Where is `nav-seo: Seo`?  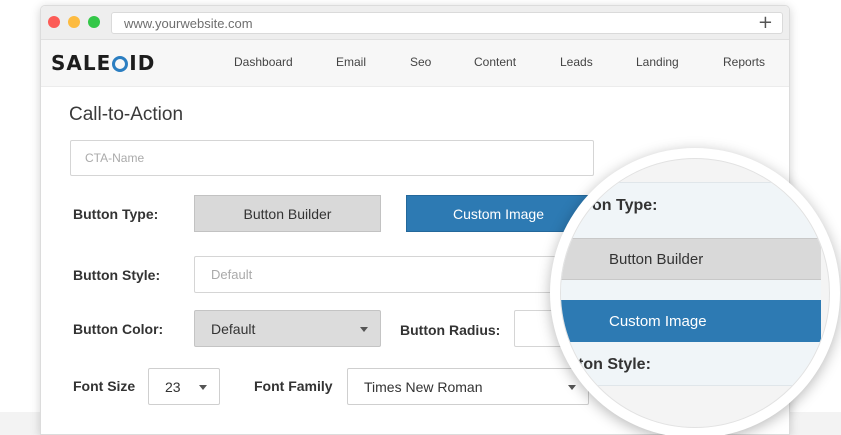
nav-seo: Seo is located at coordinates (420, 62).